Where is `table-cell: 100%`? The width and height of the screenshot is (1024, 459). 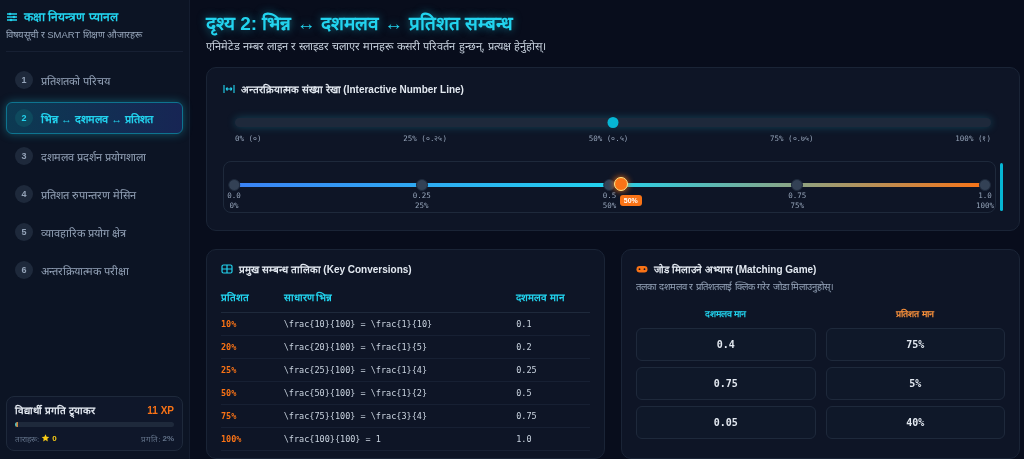
table-cell: 100% is located at coordinates (252, 439).